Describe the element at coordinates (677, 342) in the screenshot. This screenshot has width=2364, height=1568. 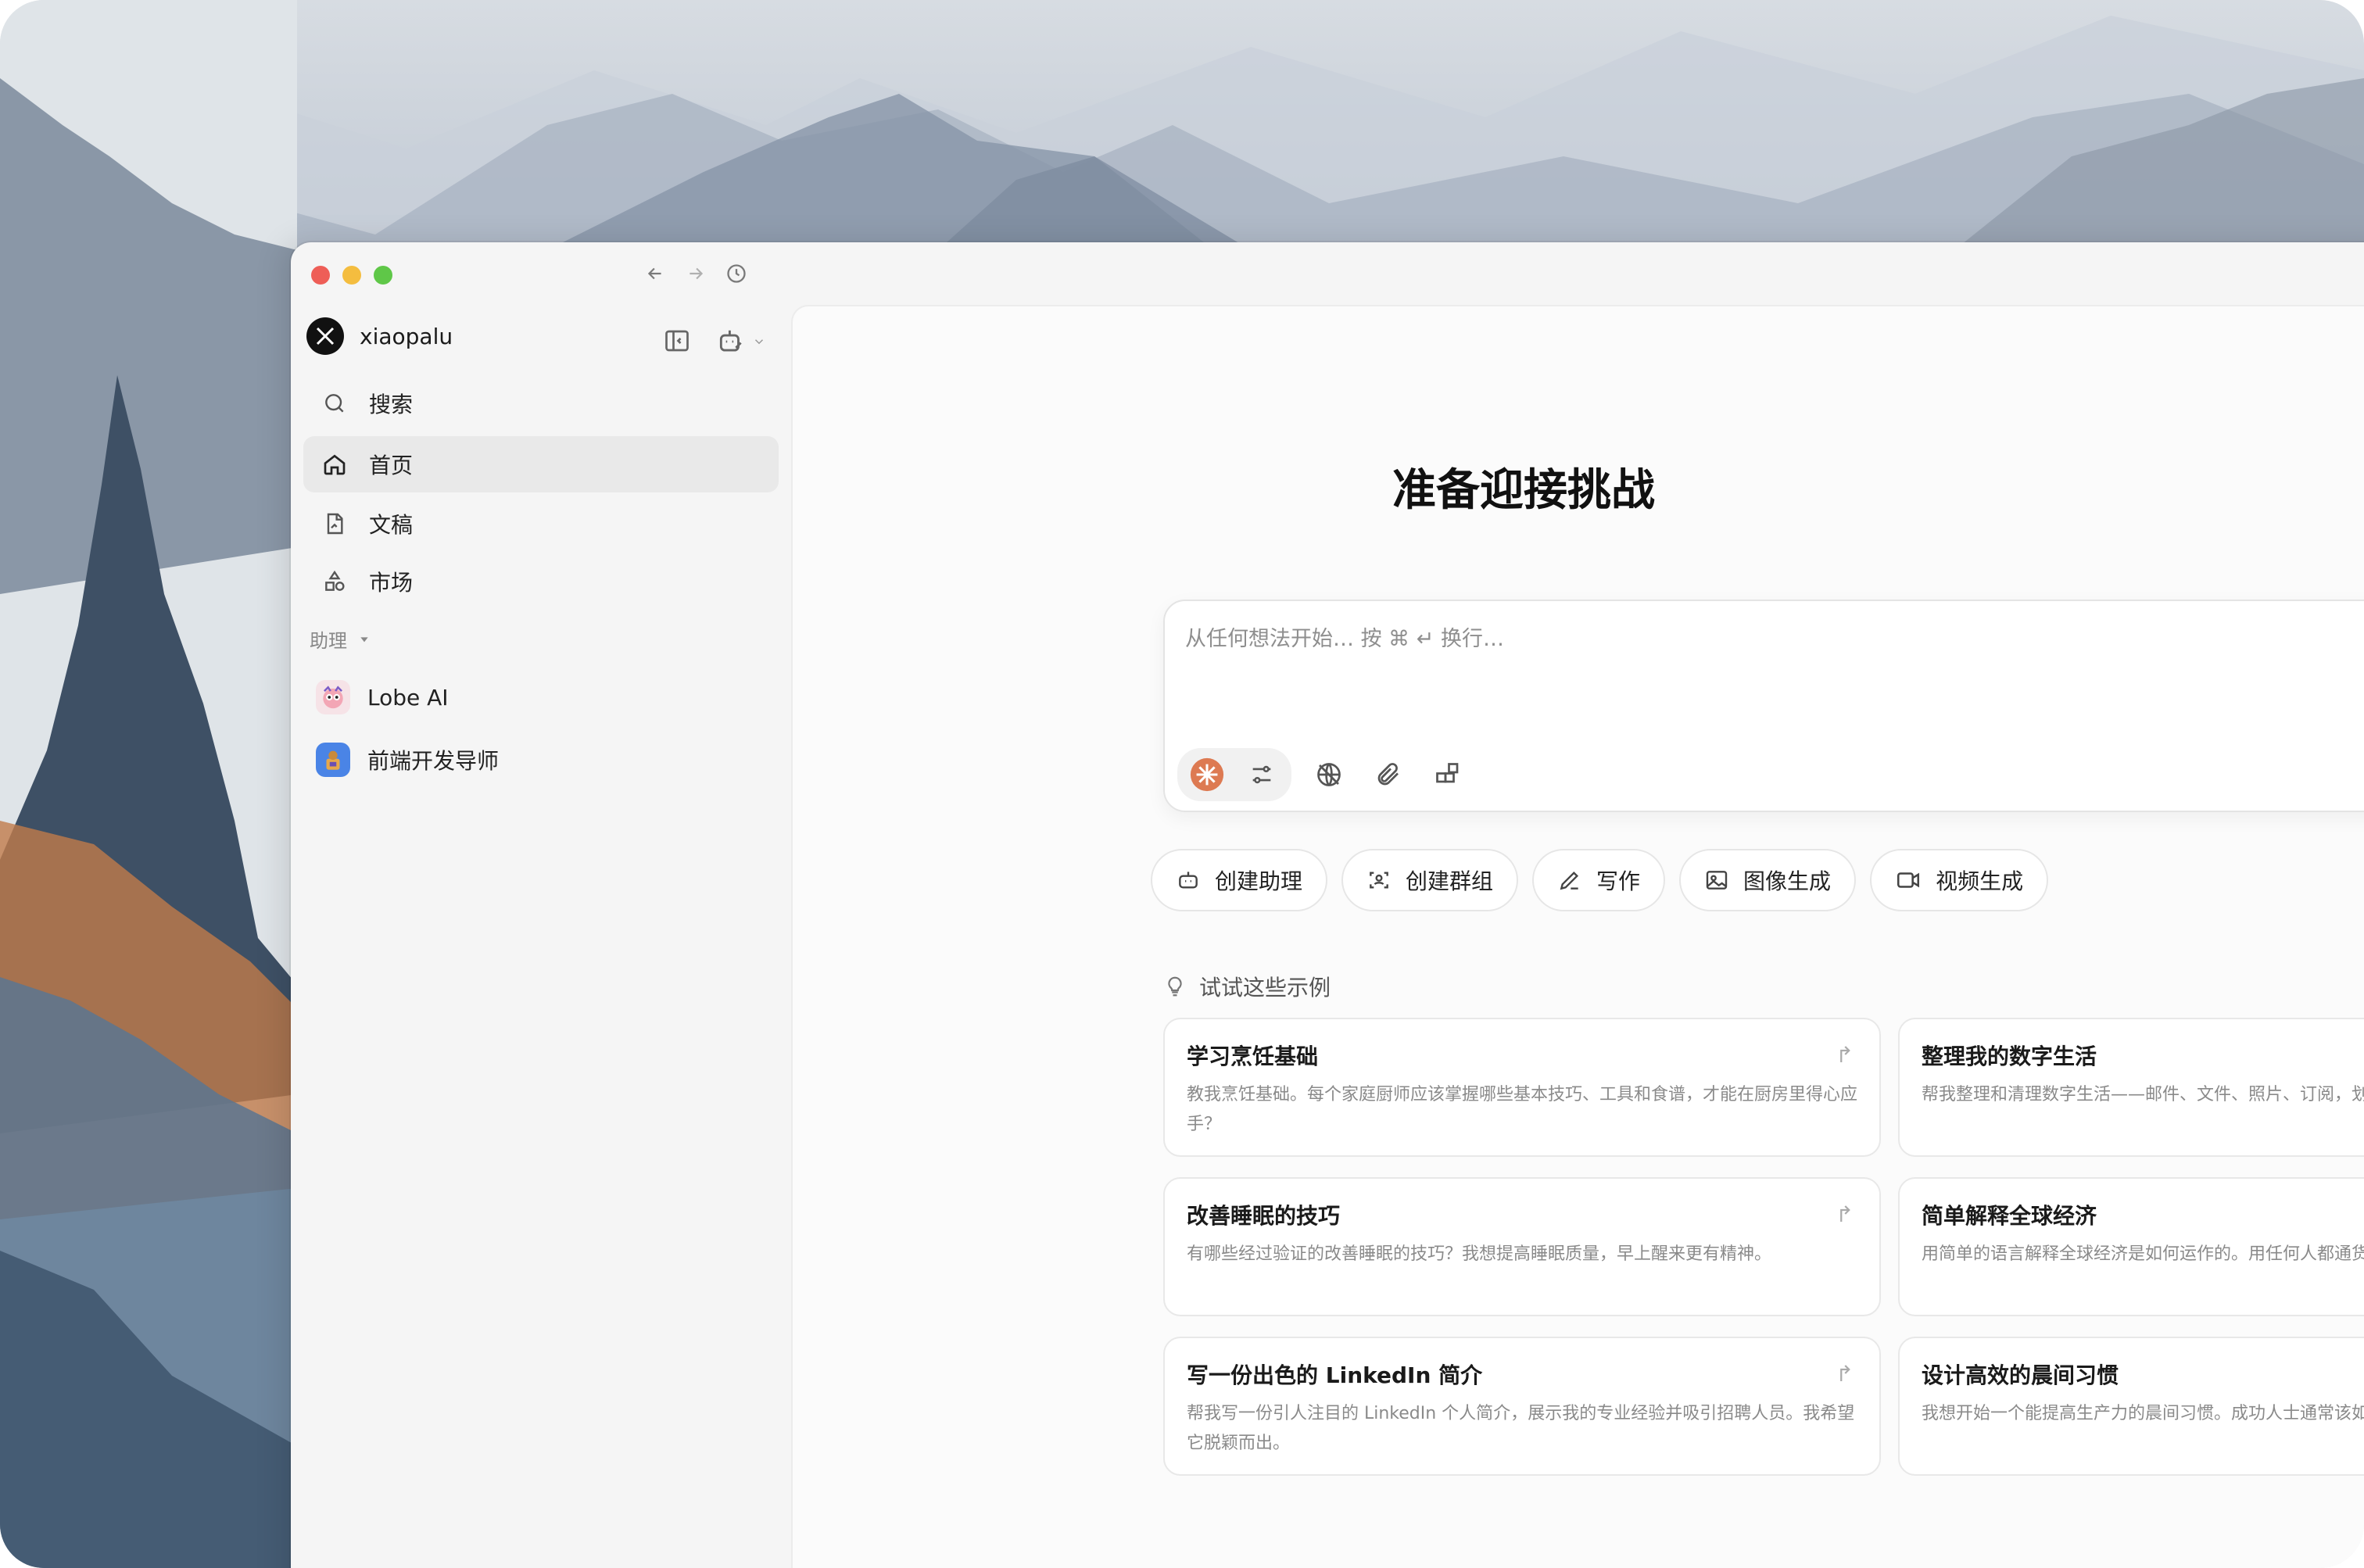
I see `sidebar-toggle-icon` at that location.